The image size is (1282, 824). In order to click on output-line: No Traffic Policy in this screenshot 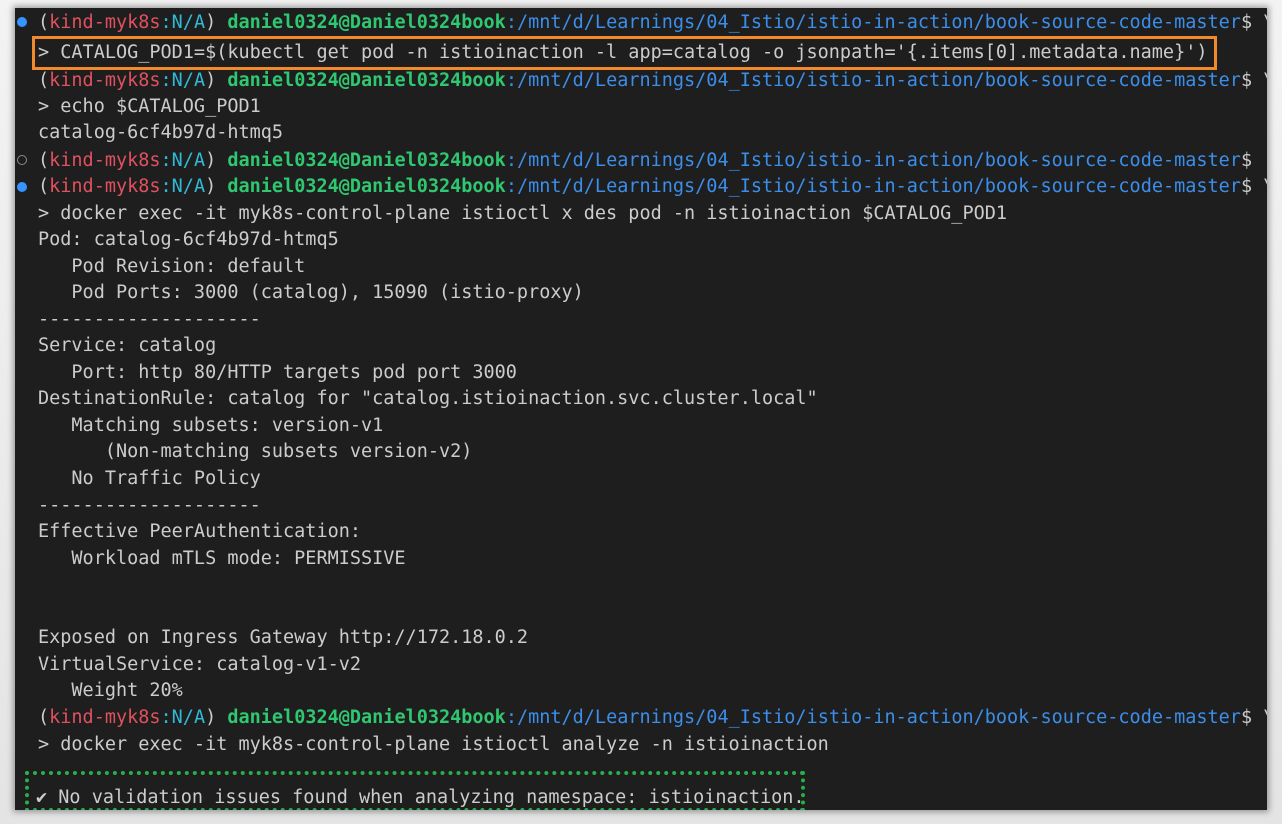, I will do `click(149, 478)`.